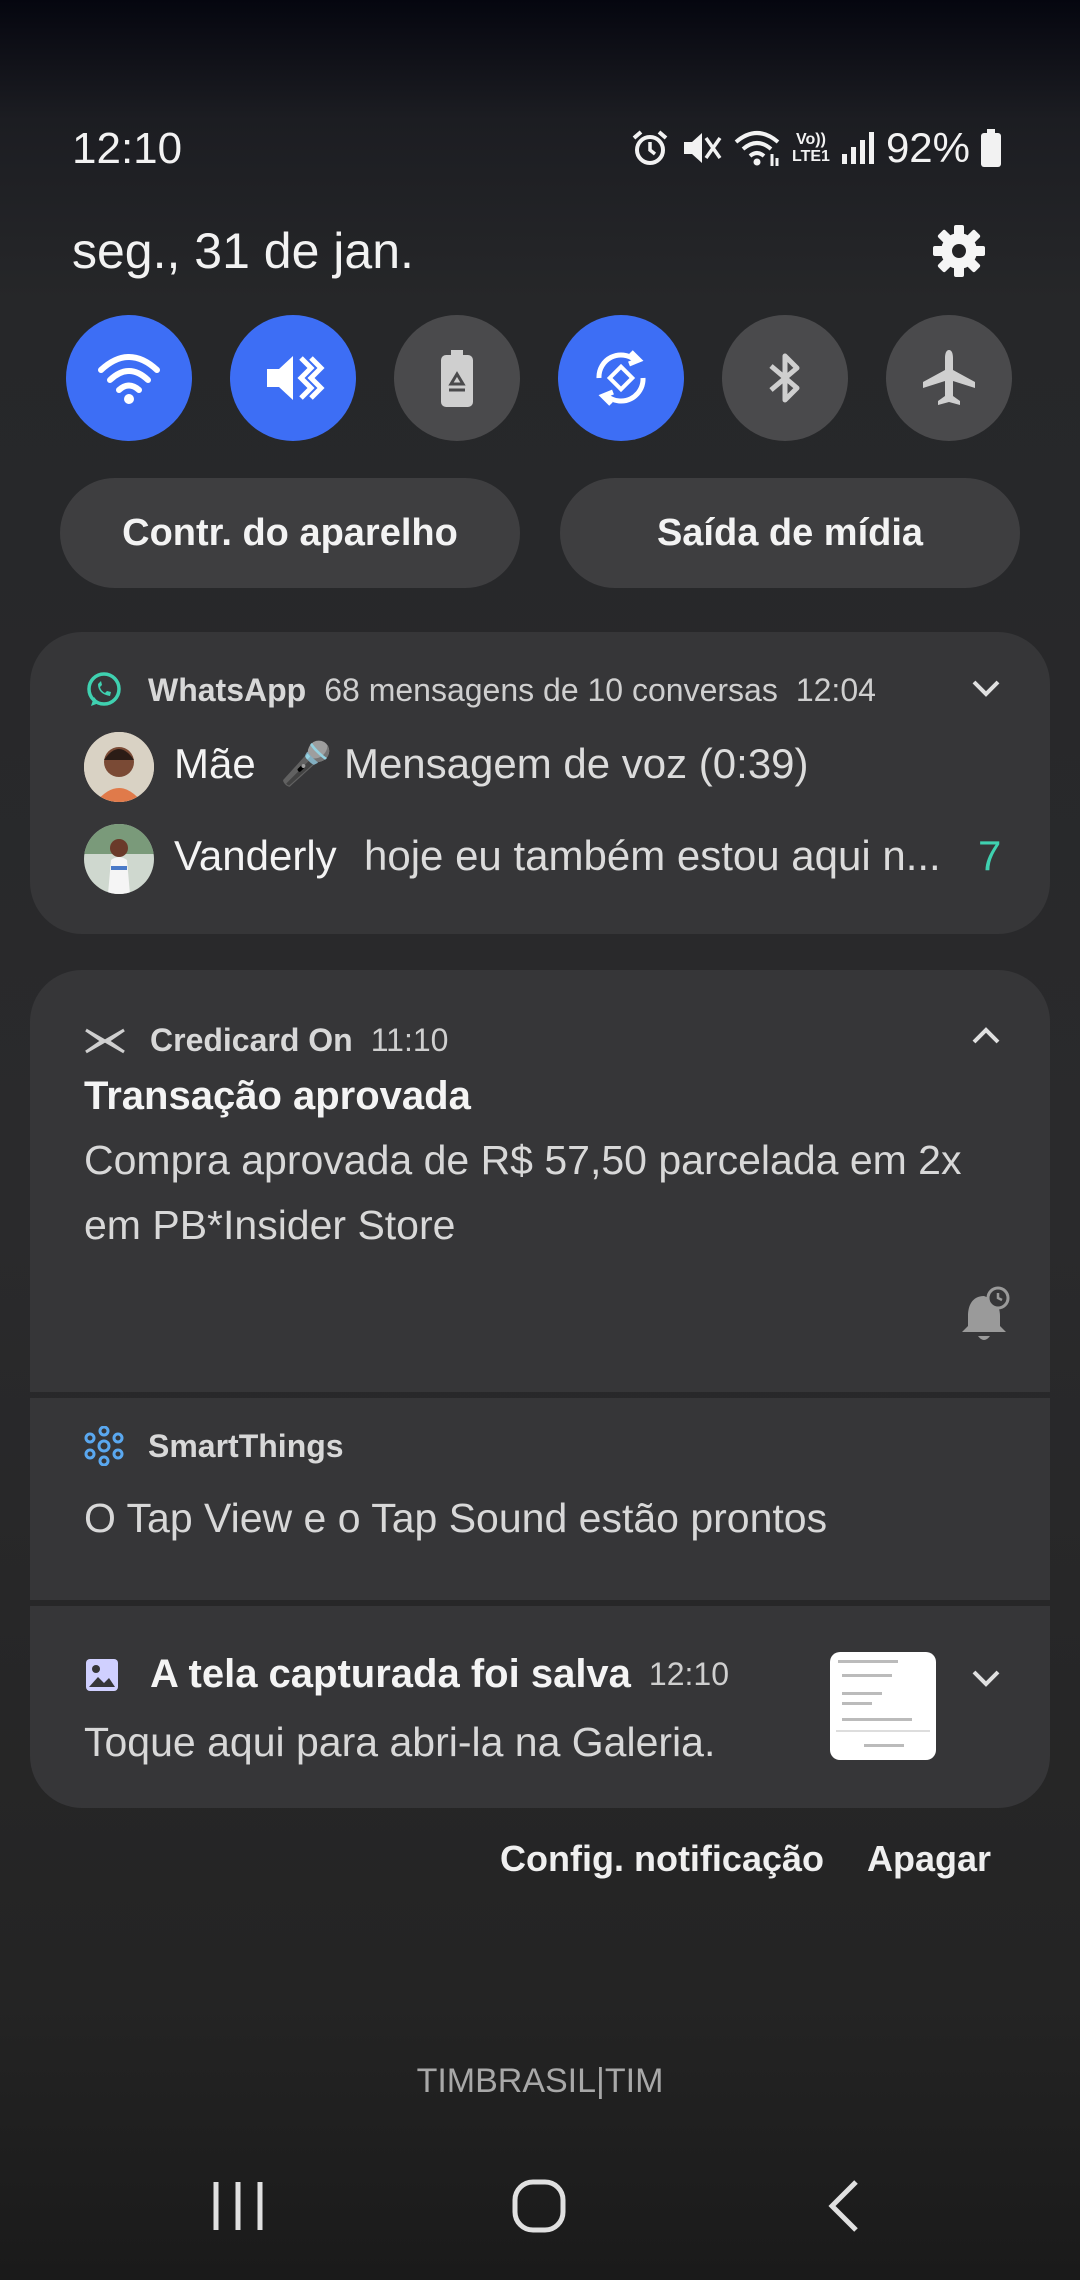  I want to click on notification-app-name: Credicard On, so click(251, 1040).